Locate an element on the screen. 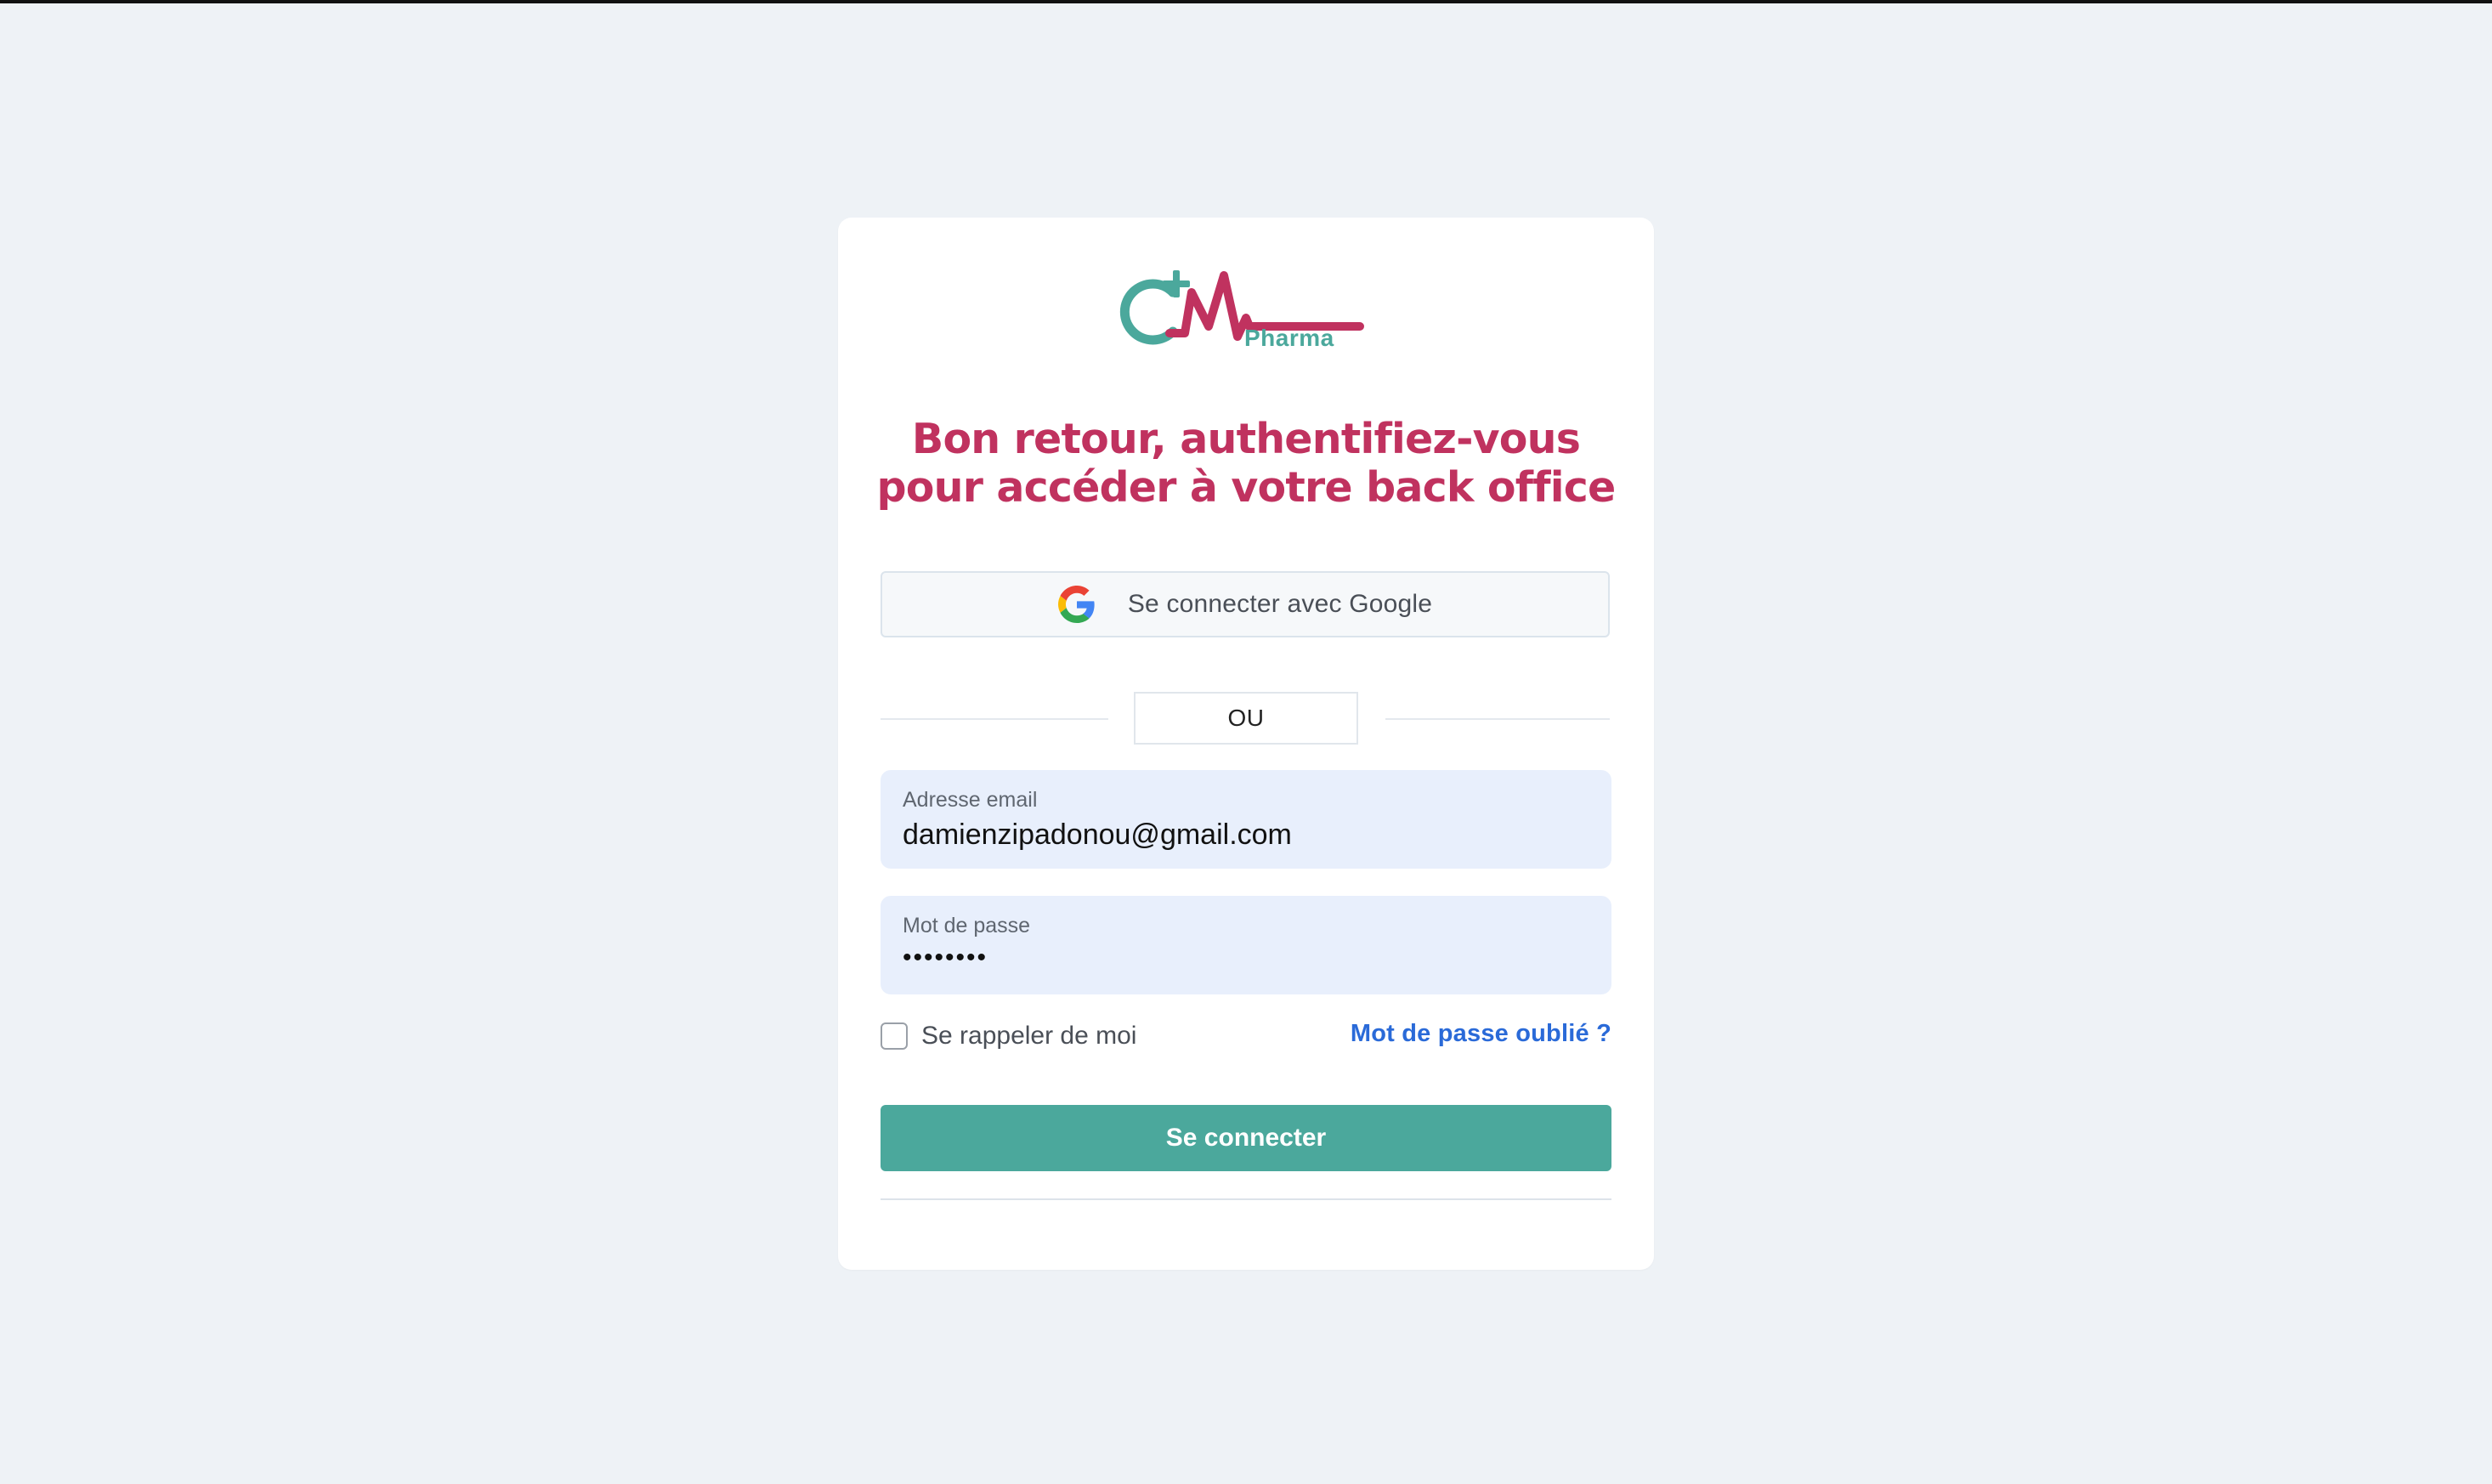 Image resolution: width=2492 pixels, height=1484 pixels. password-field-label: Mot de passe is located at coordinates (967, 925).